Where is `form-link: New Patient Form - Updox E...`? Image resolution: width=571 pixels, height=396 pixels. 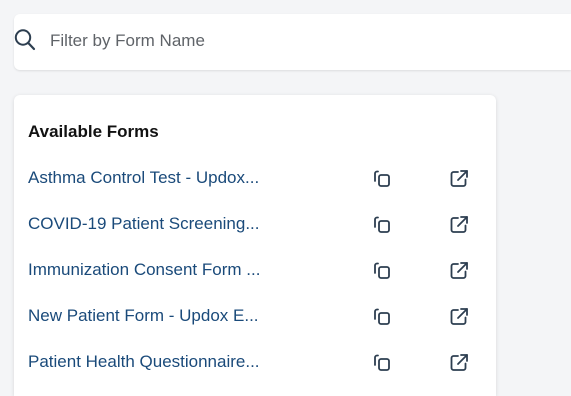
form-link: New Patient Form - Updox E... is located at coordinates (178, 316).